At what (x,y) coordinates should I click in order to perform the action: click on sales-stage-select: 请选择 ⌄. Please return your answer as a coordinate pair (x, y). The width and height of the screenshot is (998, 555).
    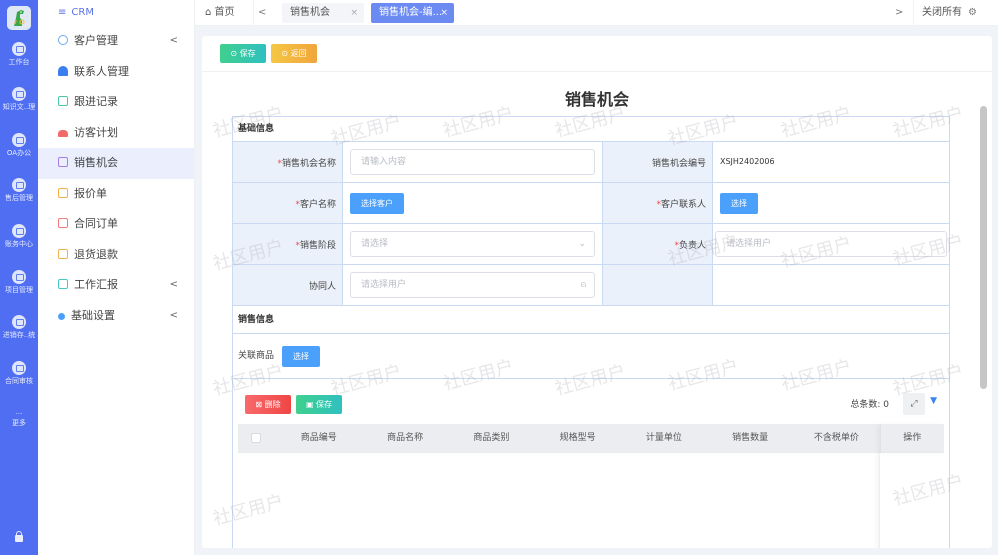
    Looking at the image, I should click on (472, 244).